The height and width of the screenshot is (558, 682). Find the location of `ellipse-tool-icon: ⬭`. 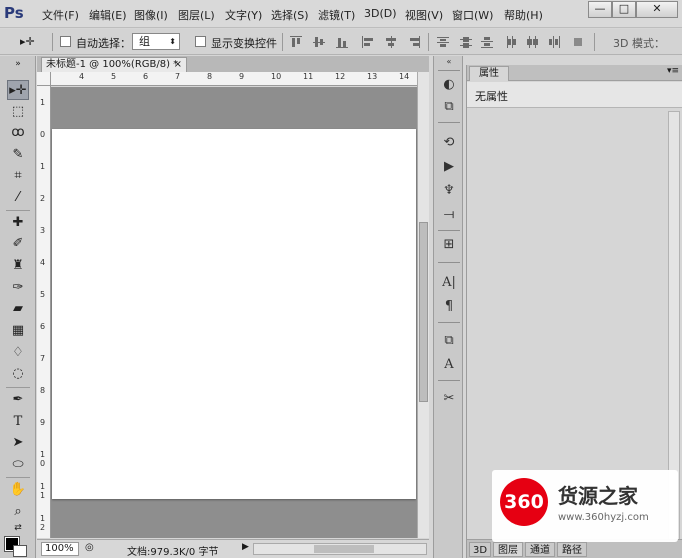

ellipse-tool-icon: ⬭ is located at coordinates (18, 465).